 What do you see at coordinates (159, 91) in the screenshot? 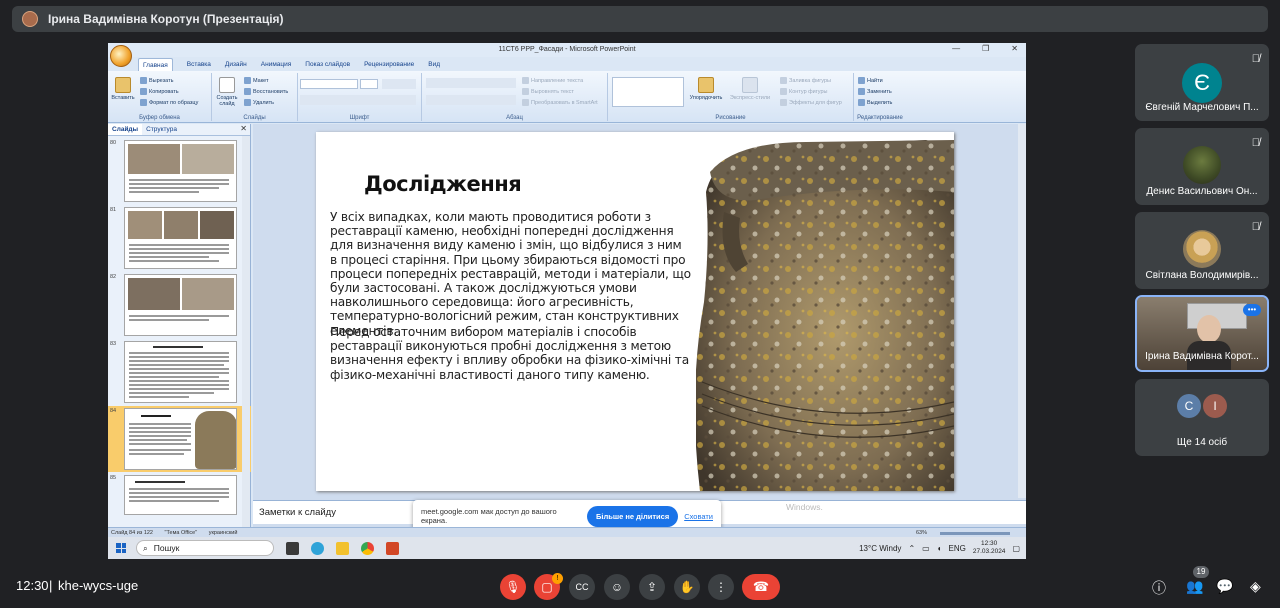
I see `copy-button: Копировать` at bounding box center [159, 91].